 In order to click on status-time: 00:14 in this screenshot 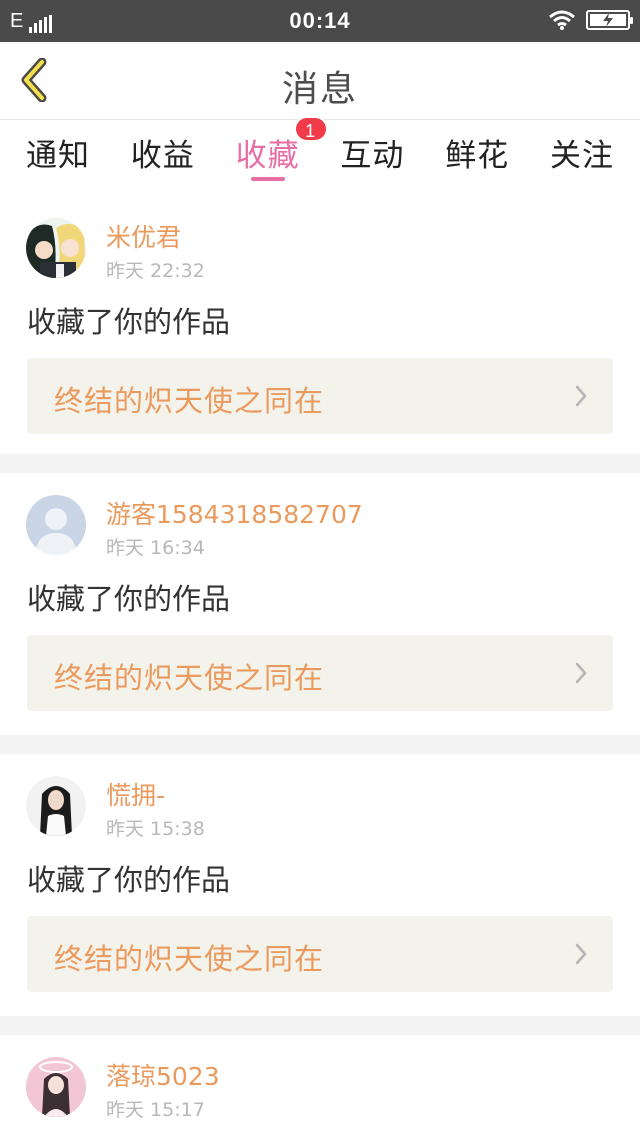, I will do `click(320, 20)`.